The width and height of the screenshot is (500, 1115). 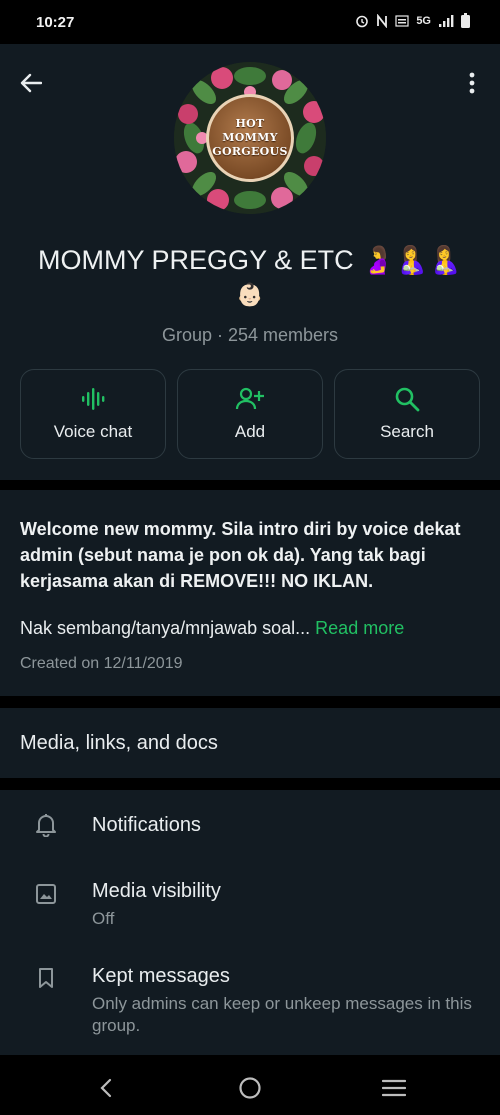 What do you see at coordinates (93, 414) in the screenshot?
I see `voice-chat-button: Voice chat` at bounding box center [93, 414].